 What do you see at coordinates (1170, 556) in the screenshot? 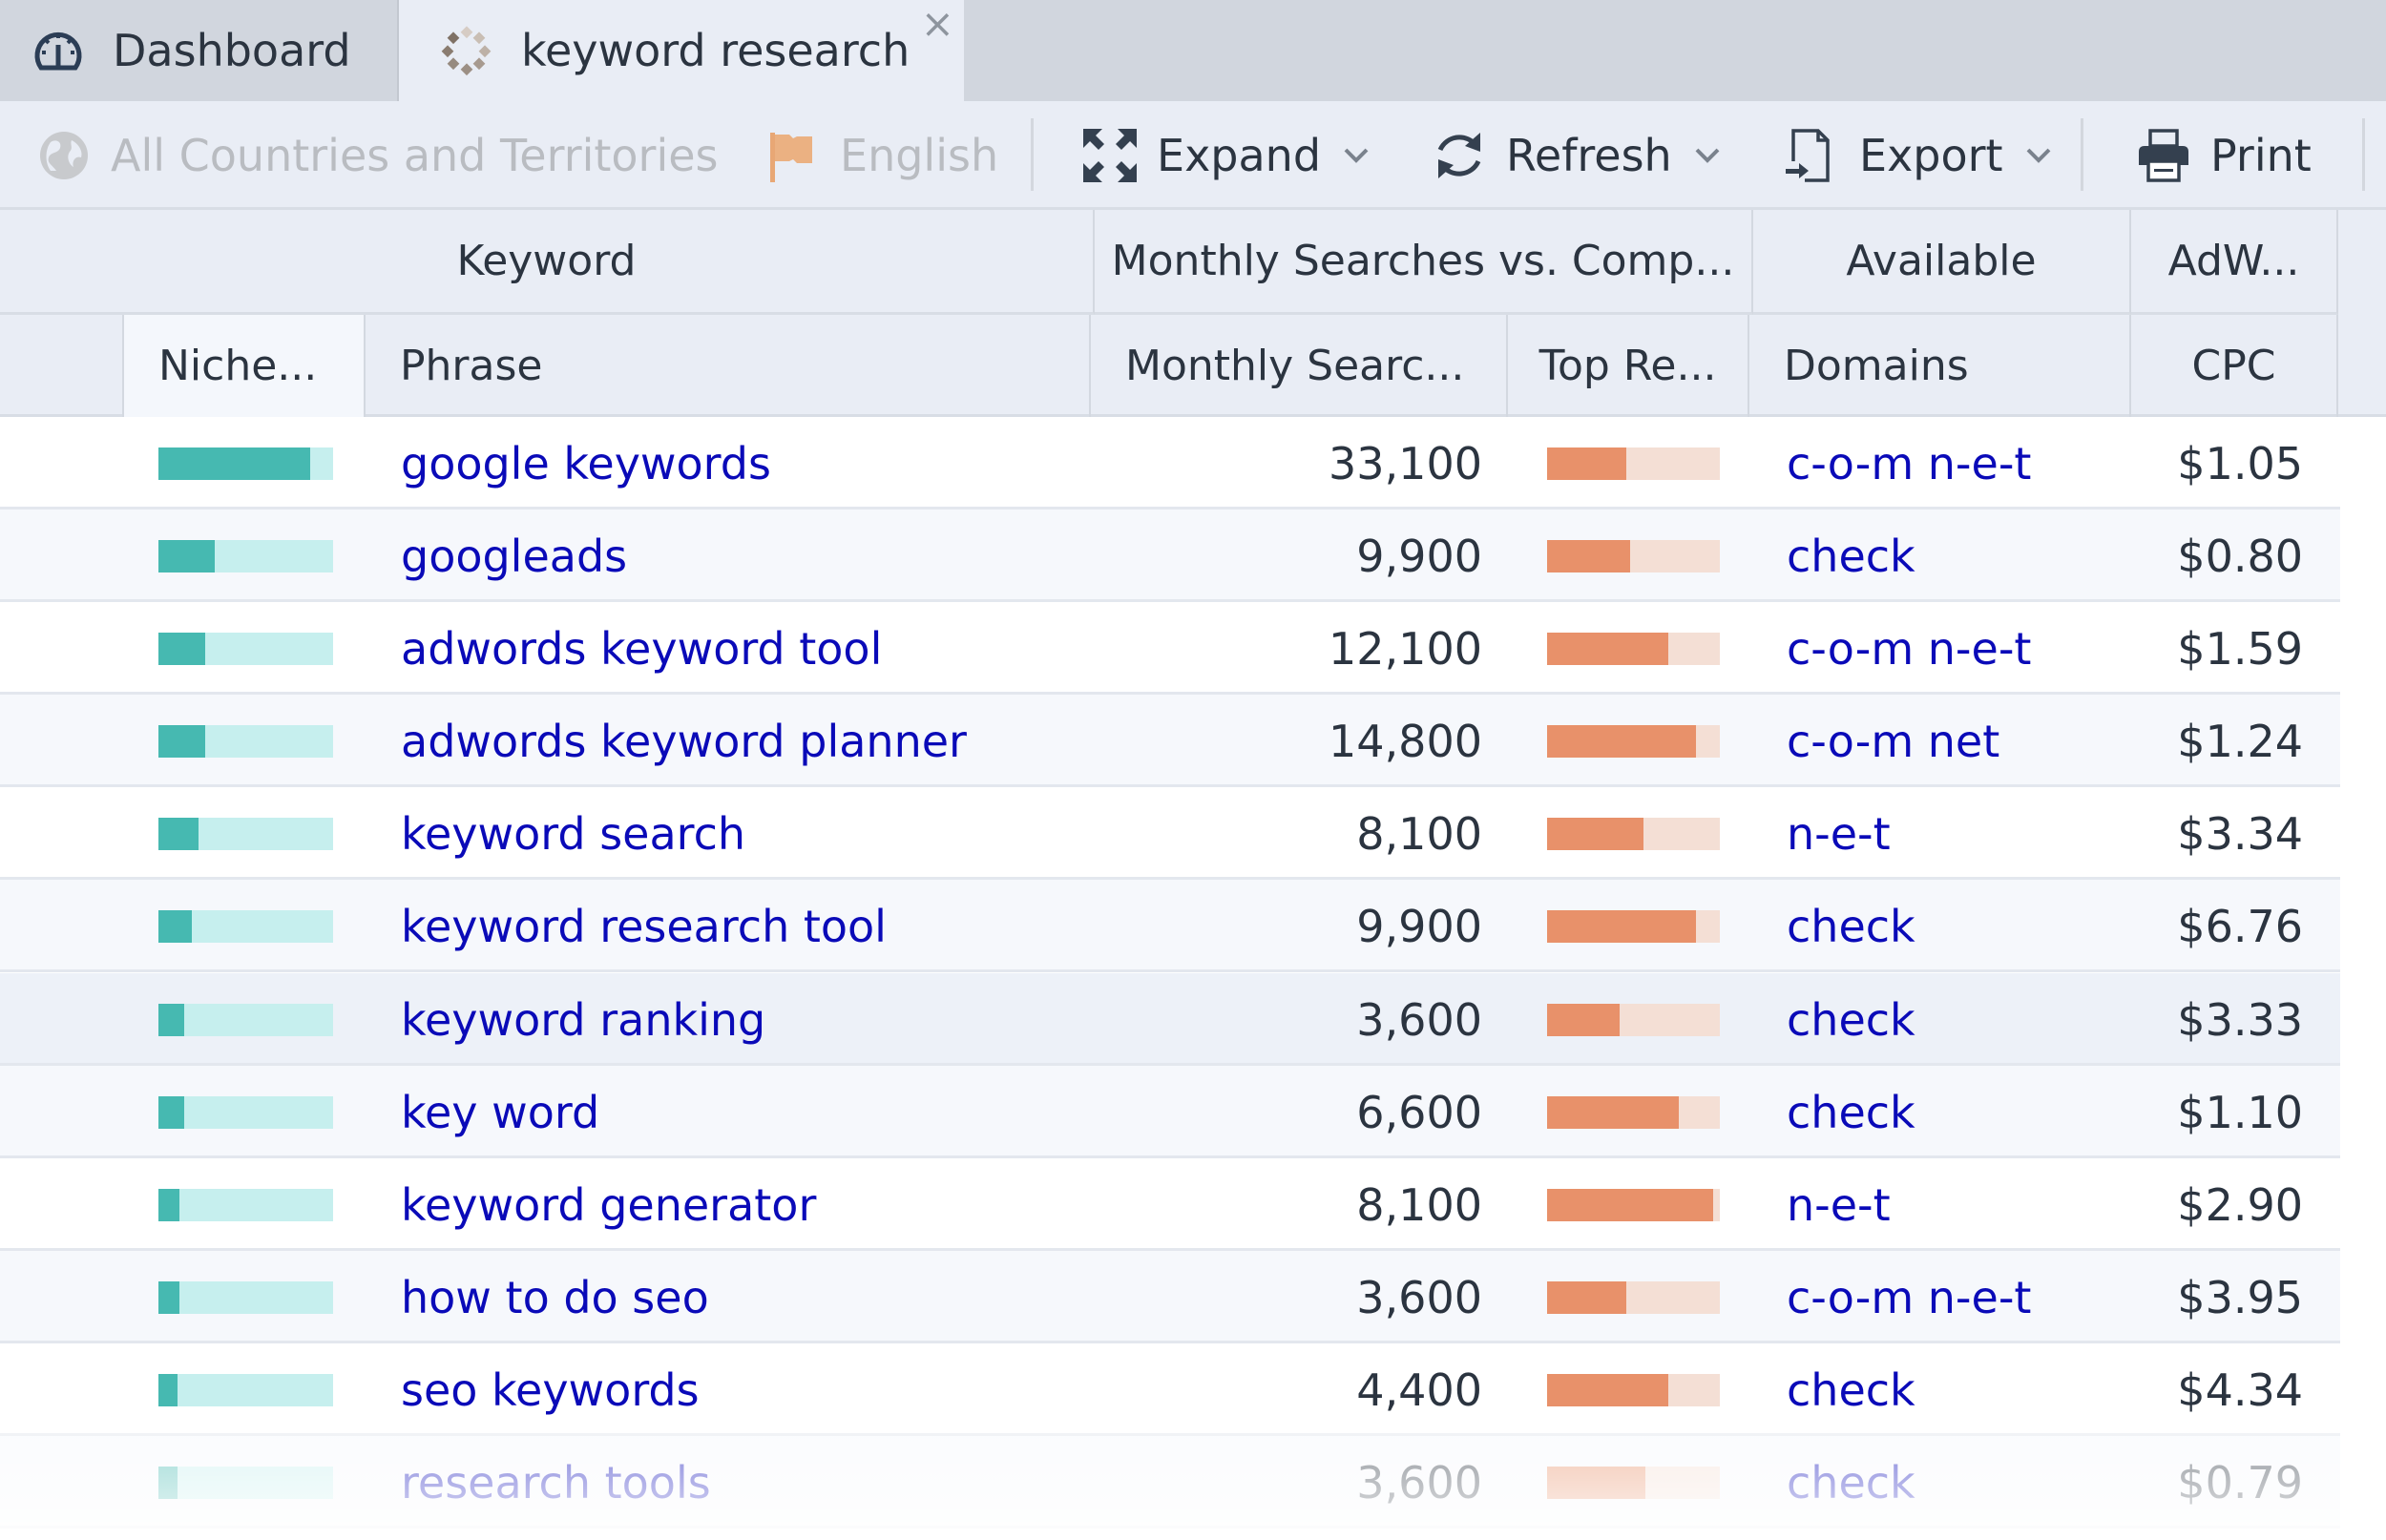
I see `table-row: googleads 9,900 check $0.80` at bounding box center [1170, 556].